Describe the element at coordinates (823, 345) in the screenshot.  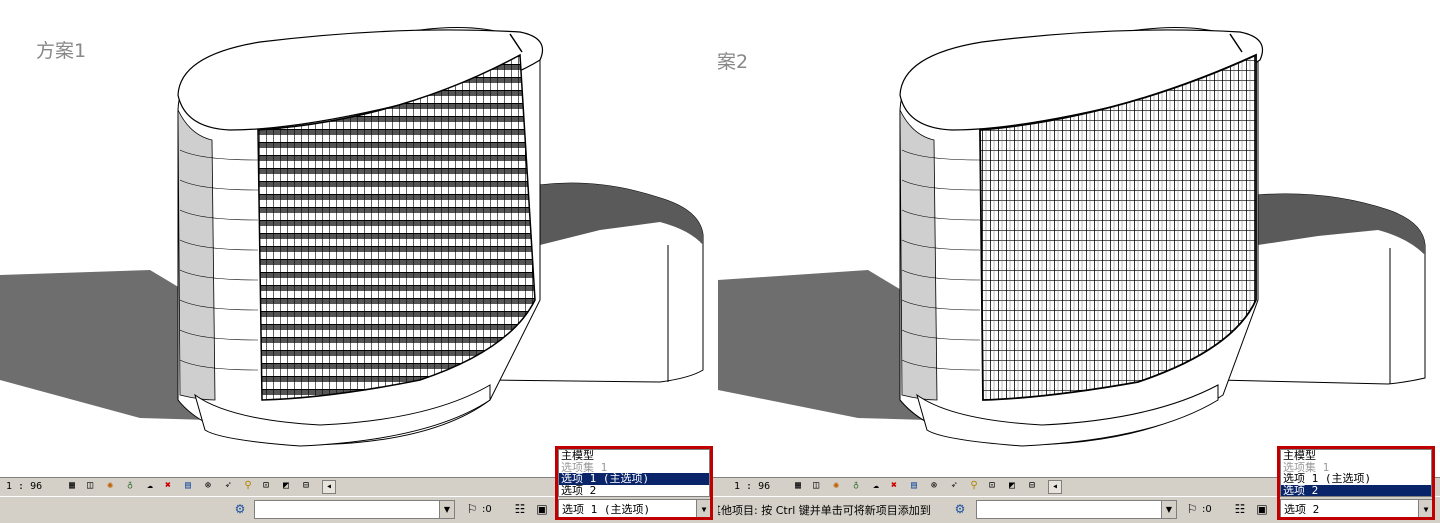
I see `ground-shadow` at that location.